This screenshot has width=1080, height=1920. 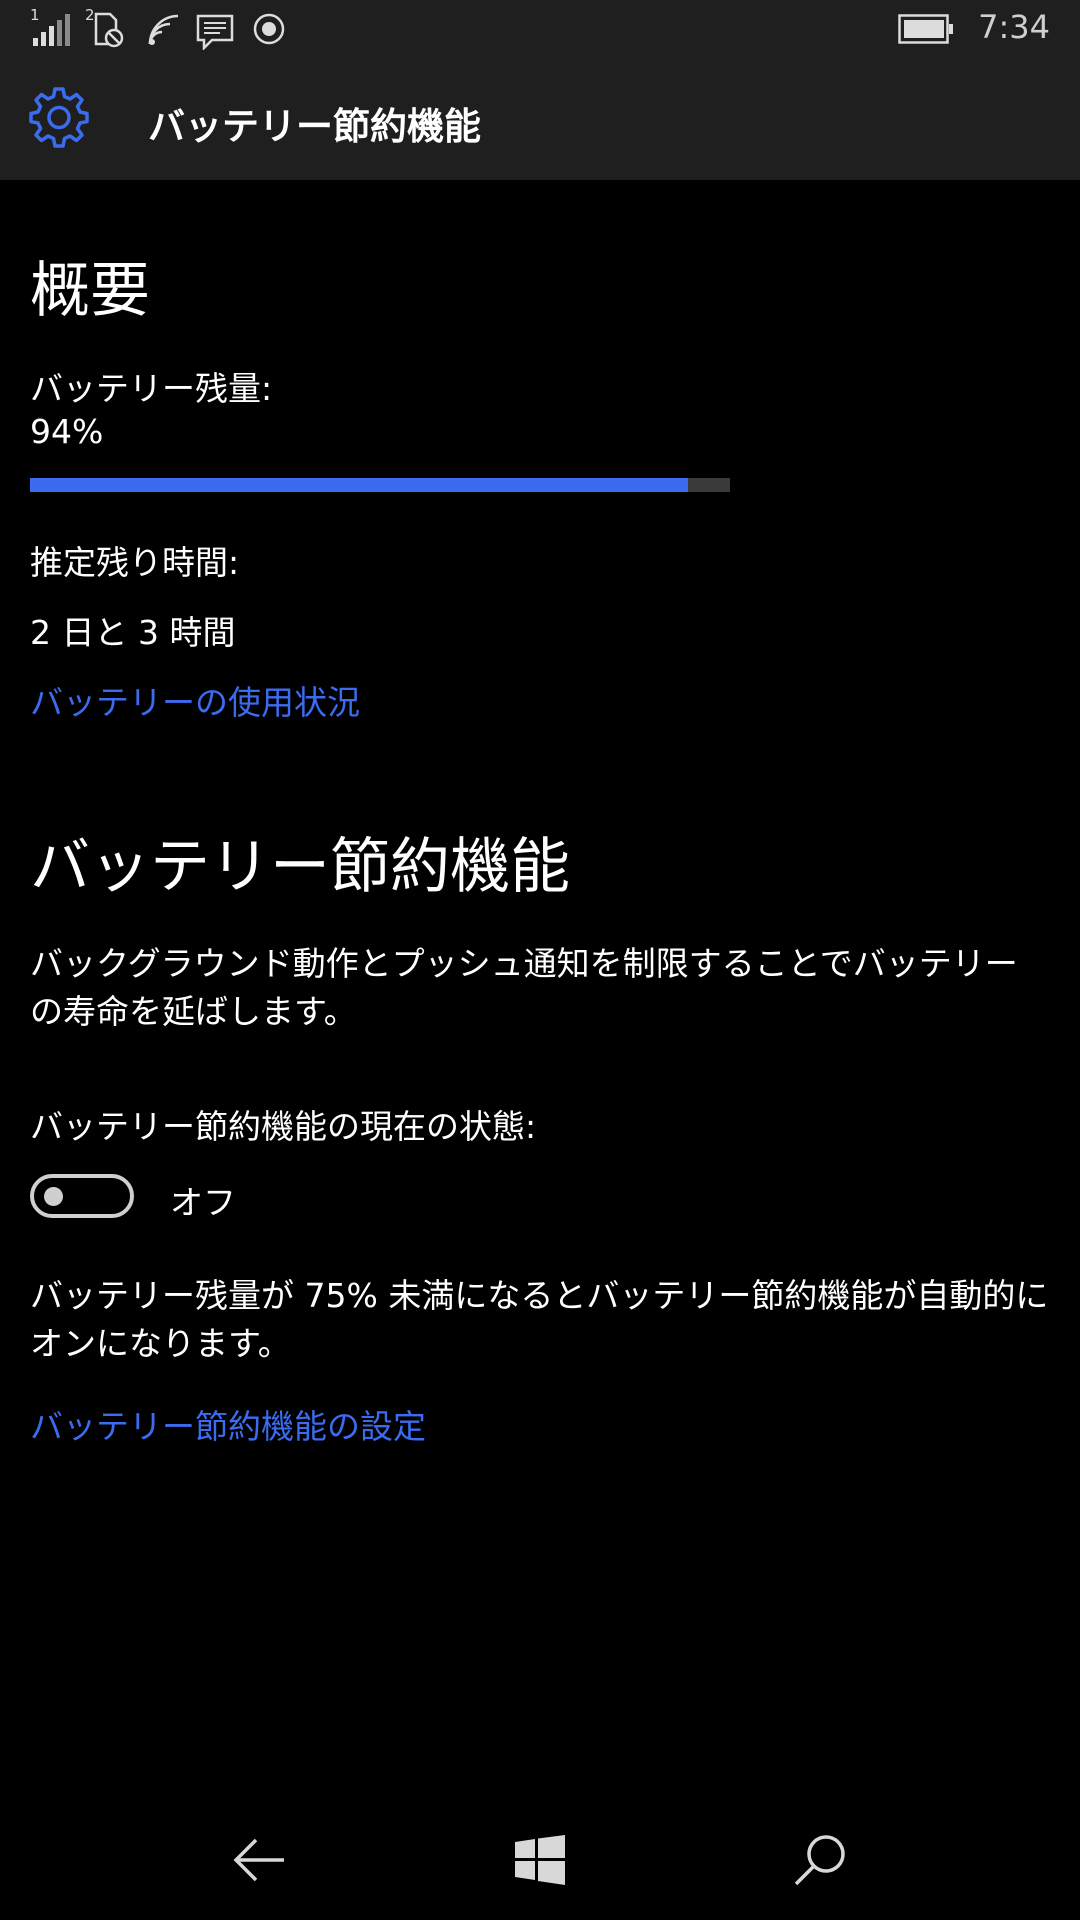 I want to click on back-arrow-icon, so click(x=258, y=1860).